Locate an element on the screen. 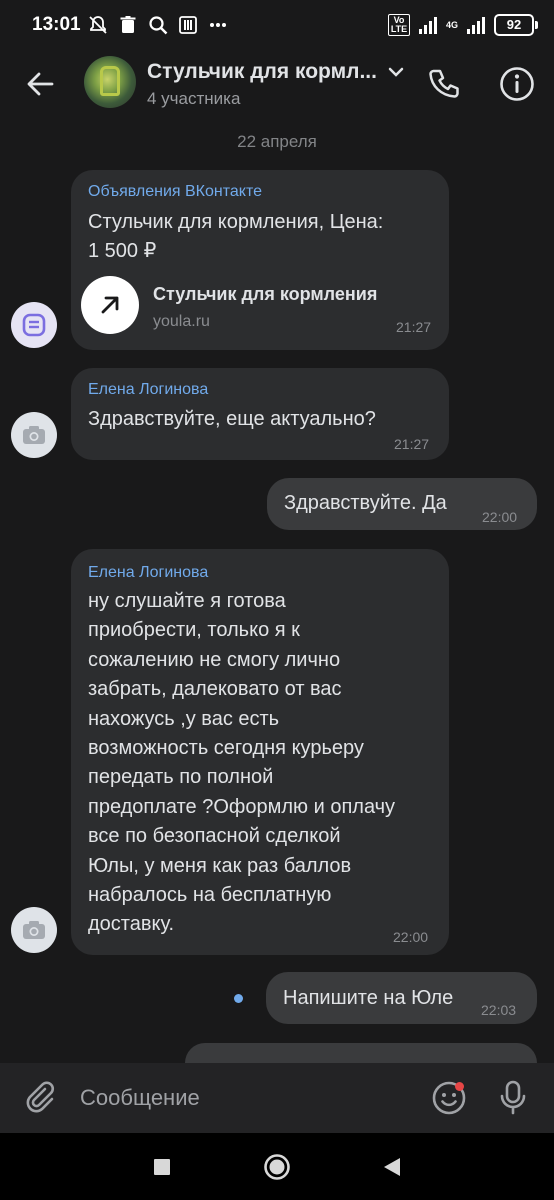 The image size is (554, 1200). info-button is located at coordinates (517, 84).